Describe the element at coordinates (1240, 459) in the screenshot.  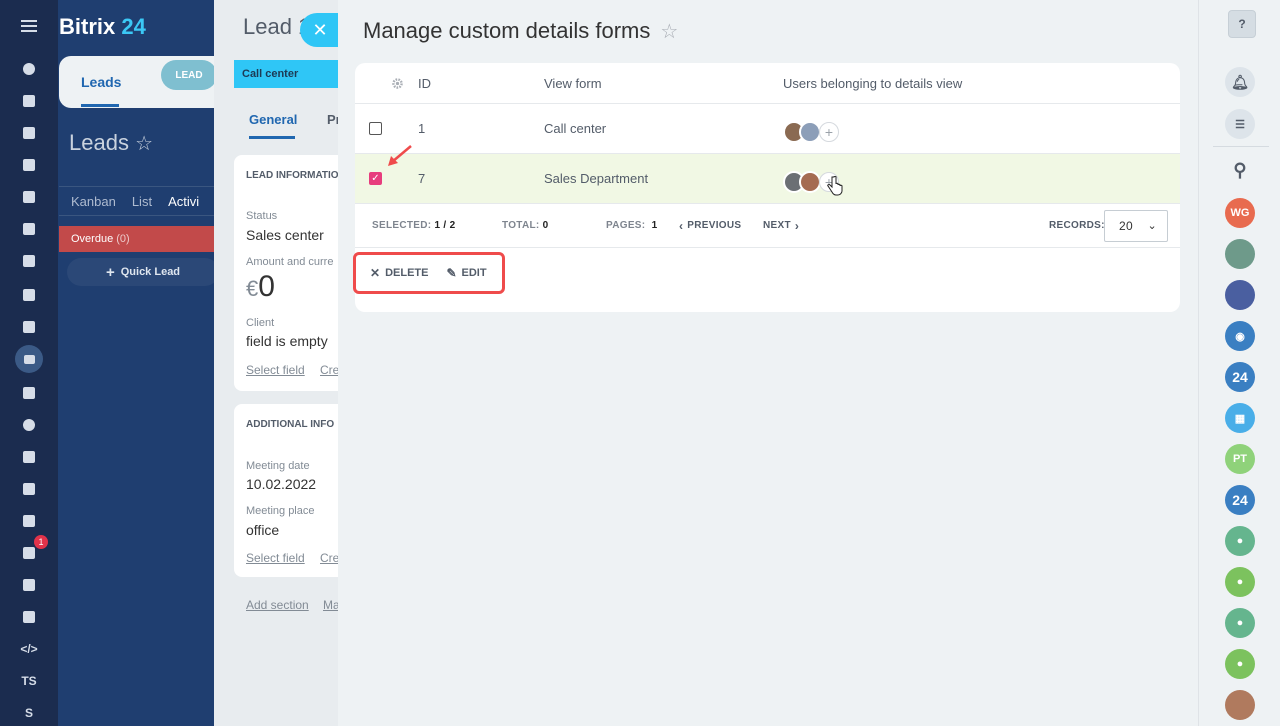
I see `avatar-pt: PT` at that location.